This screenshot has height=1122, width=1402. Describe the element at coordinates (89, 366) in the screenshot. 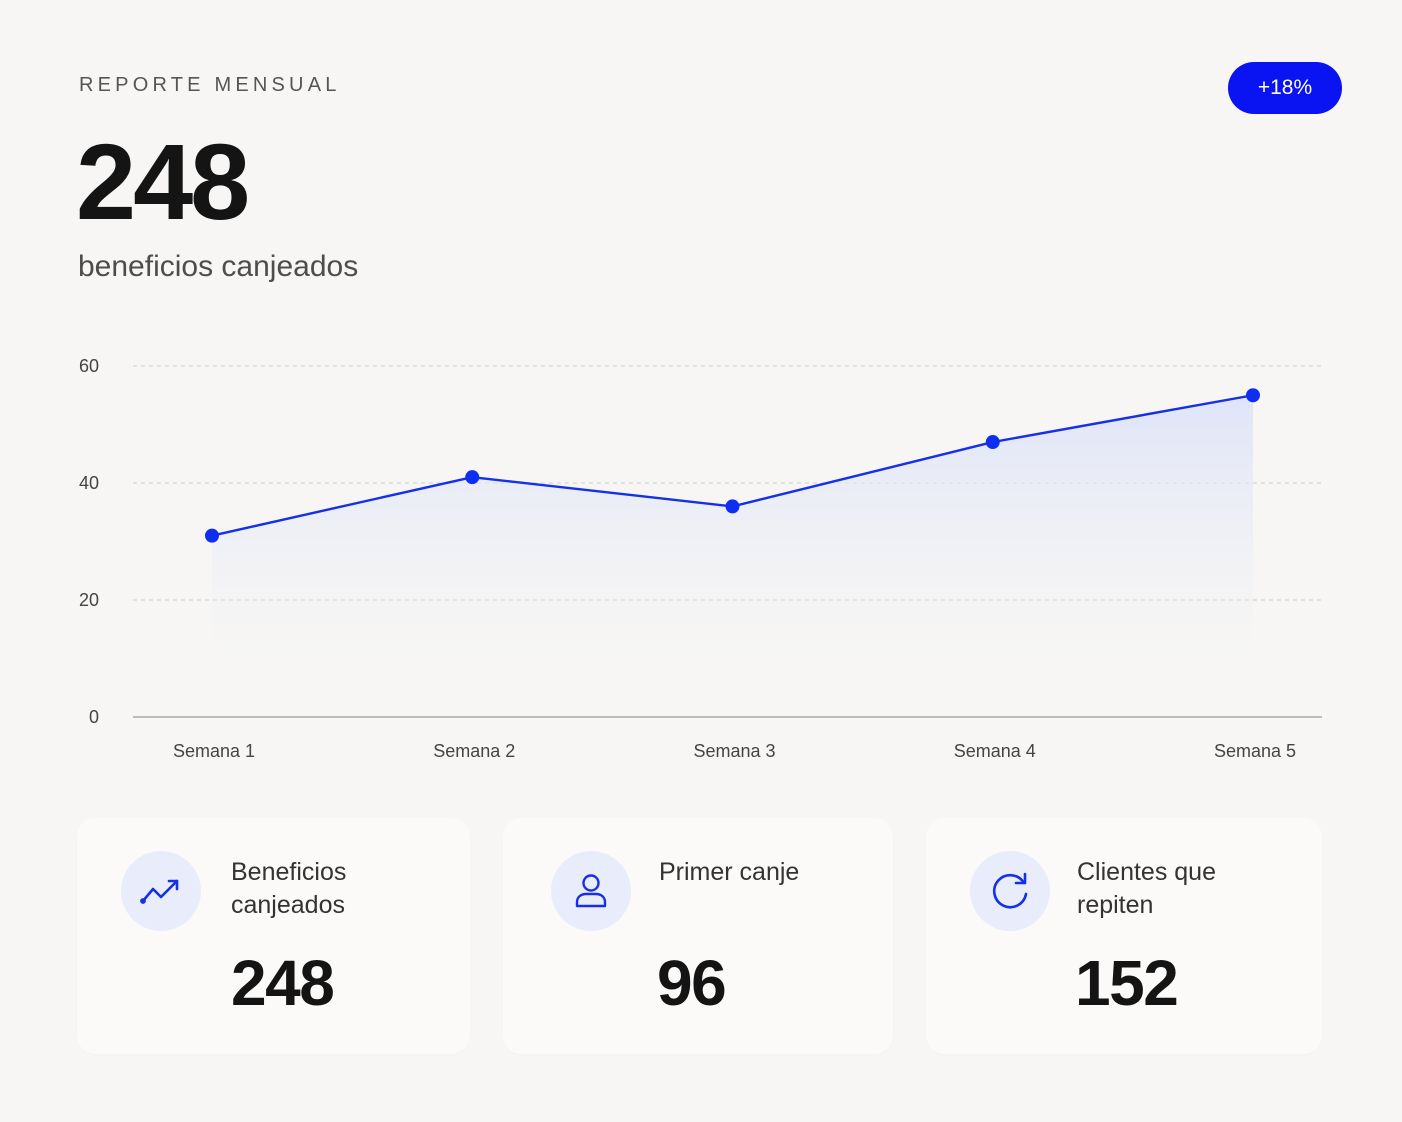

I see `y-tick-label: 60` at that location.